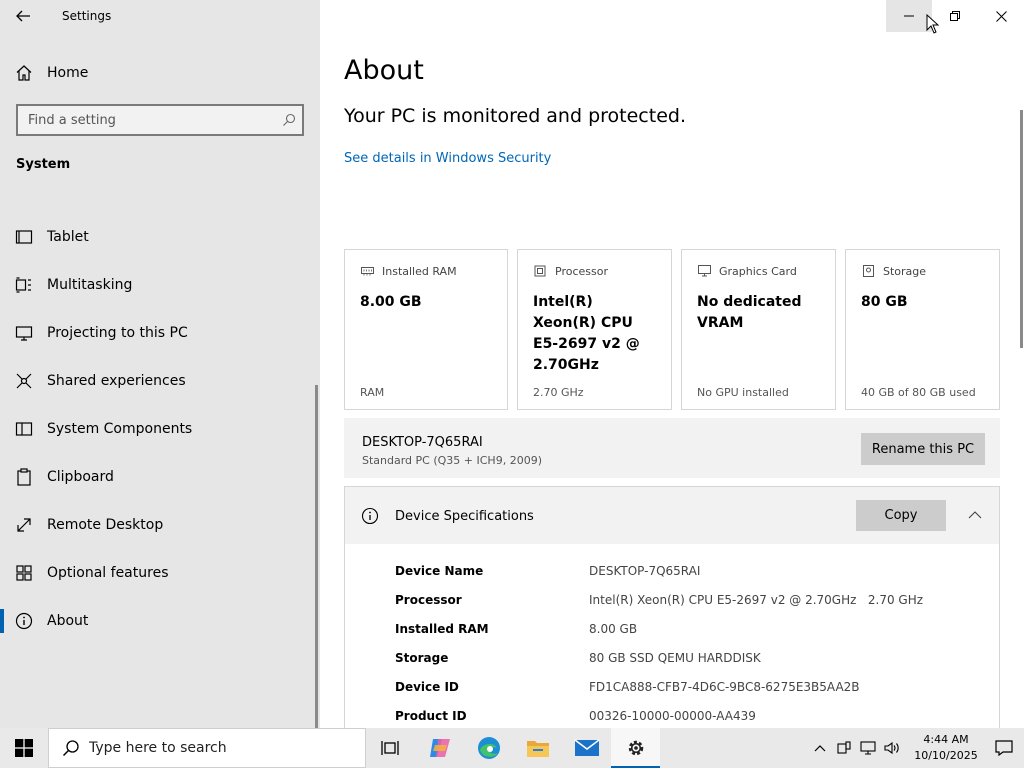 This screenshot has height=768, width=1024. I want to click on copilot-button, so click(439, 748).